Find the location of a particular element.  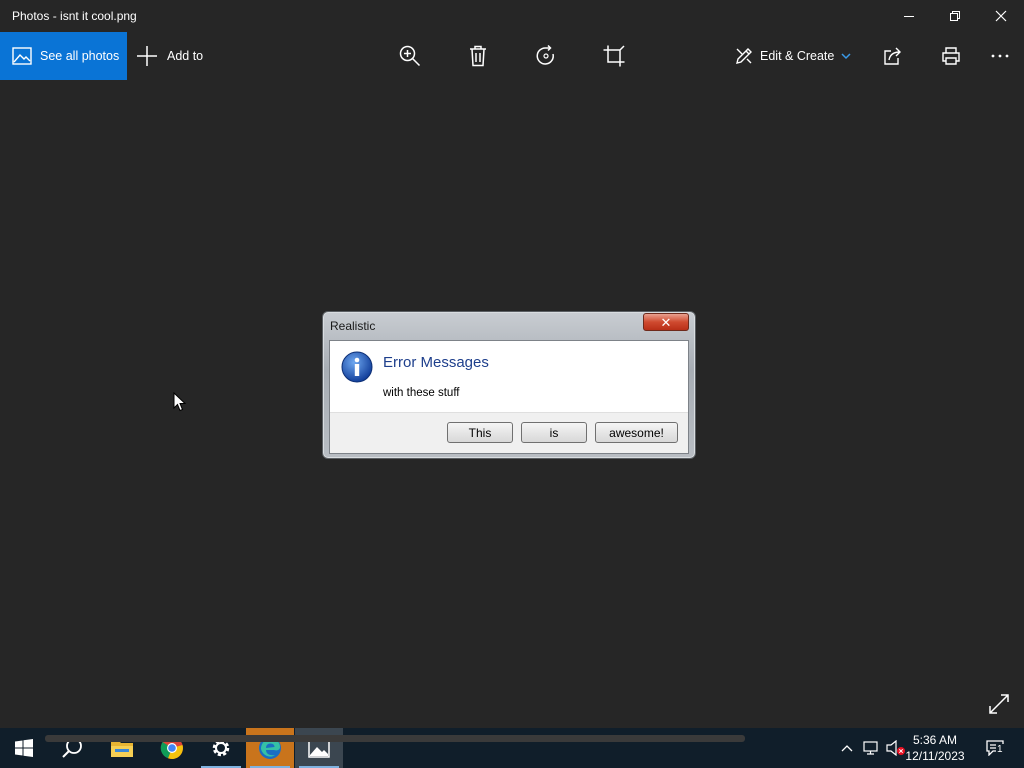

plus-icon is located at coordinates (147, 56).